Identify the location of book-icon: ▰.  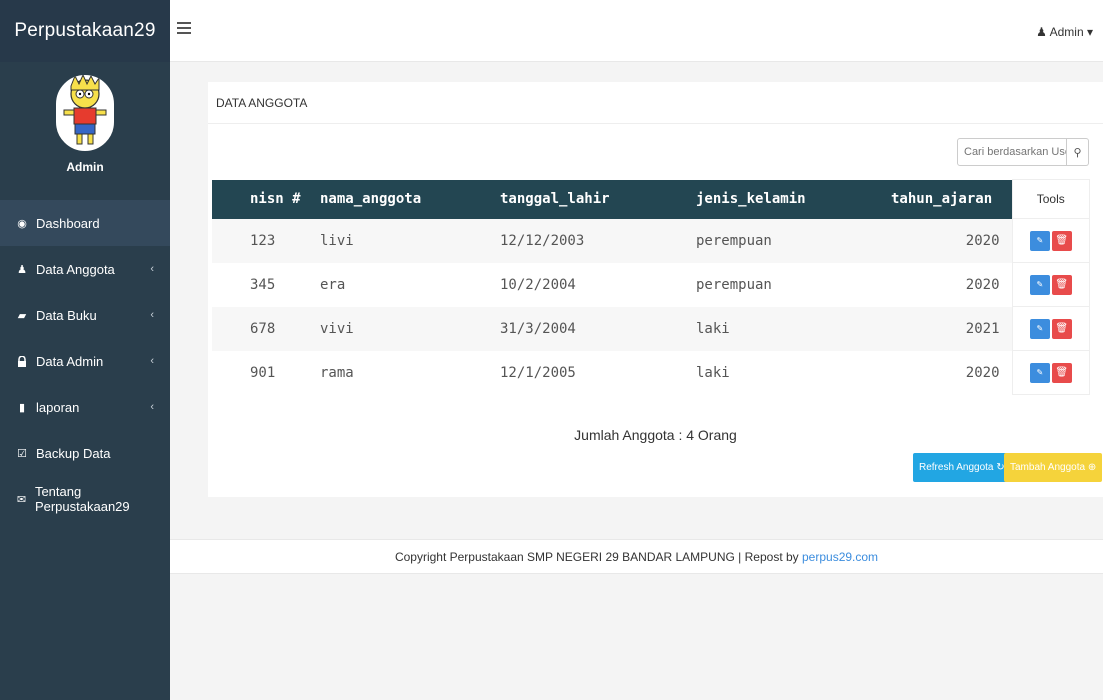
(22, 315).